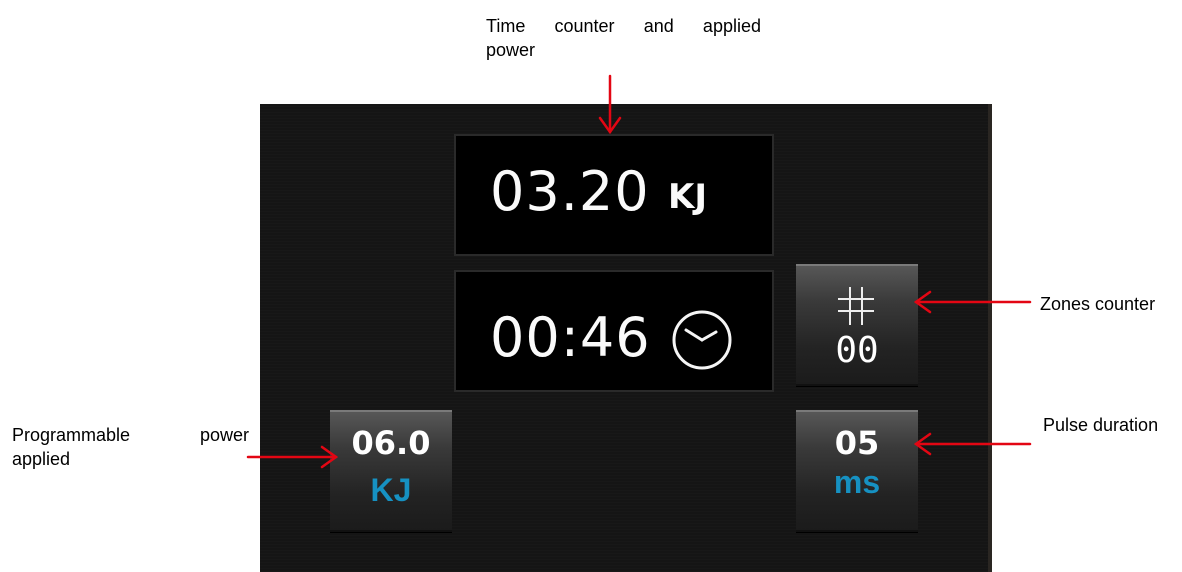  Describe the element at coordinates (1101, 425) in the screenshot. I see `annotation-pulse-duration: Pulse duration` at that location.